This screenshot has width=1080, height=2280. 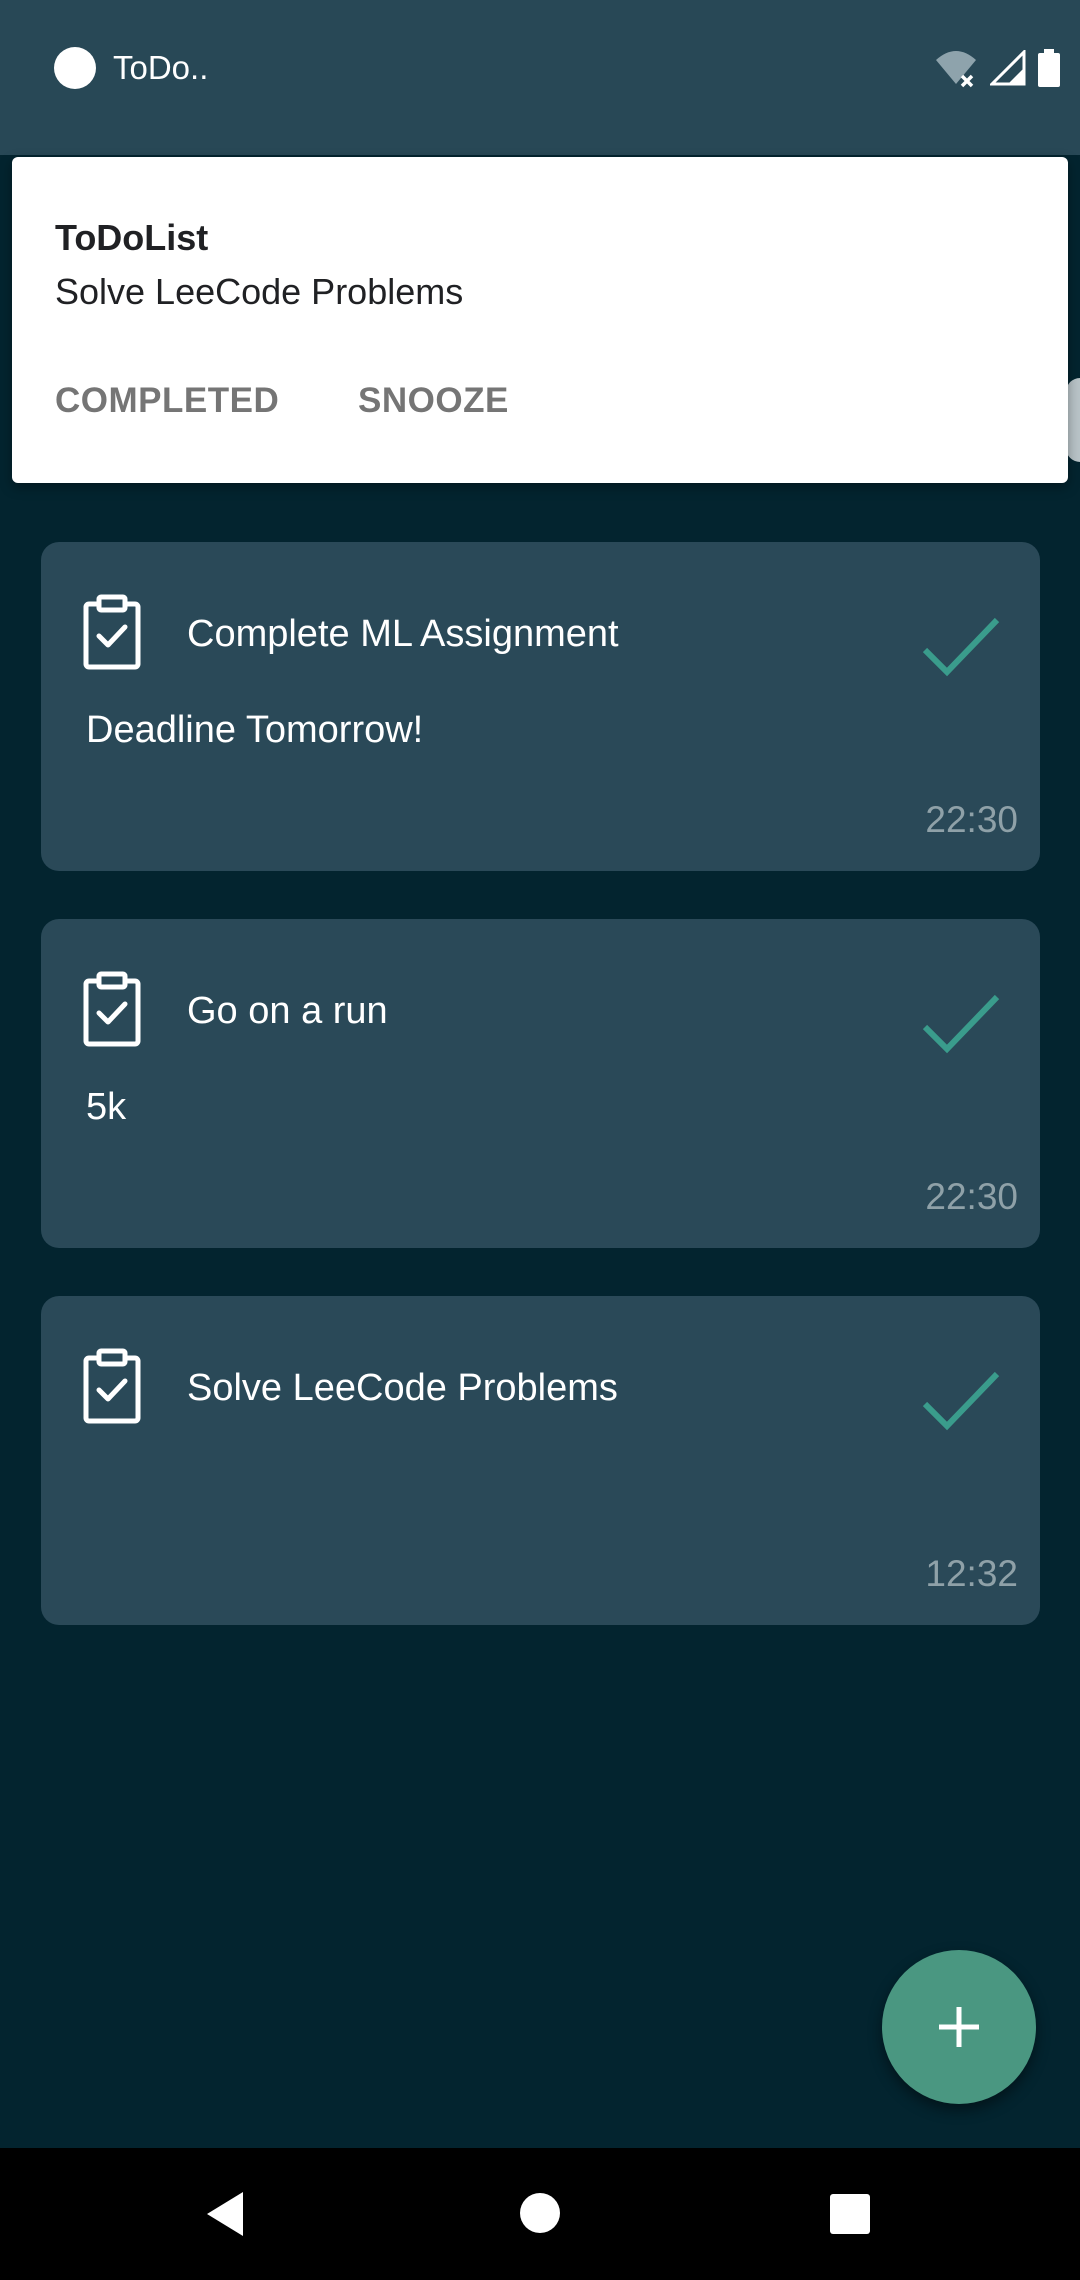 What do you see at coordinates (540, 1083) in the screenshot?
I see `task-card: Go on a run 5k 22:30` at bounding box center [540, 1083].